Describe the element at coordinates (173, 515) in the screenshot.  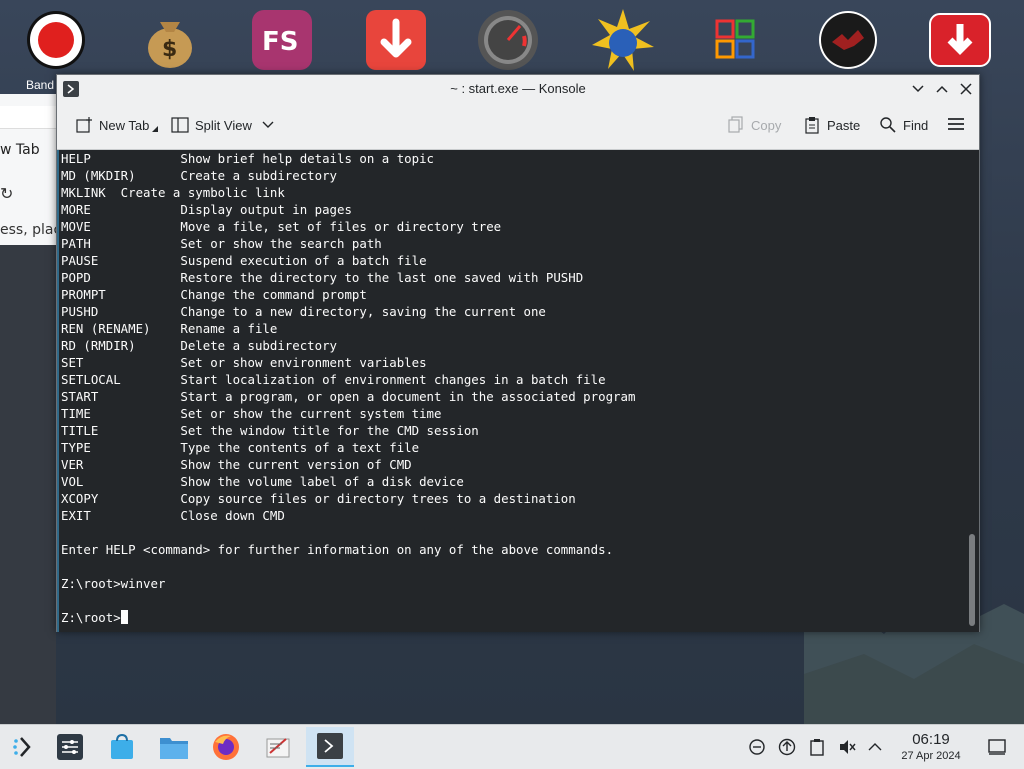
I see `terminal-line: EXIT Close down CMD` at that location.